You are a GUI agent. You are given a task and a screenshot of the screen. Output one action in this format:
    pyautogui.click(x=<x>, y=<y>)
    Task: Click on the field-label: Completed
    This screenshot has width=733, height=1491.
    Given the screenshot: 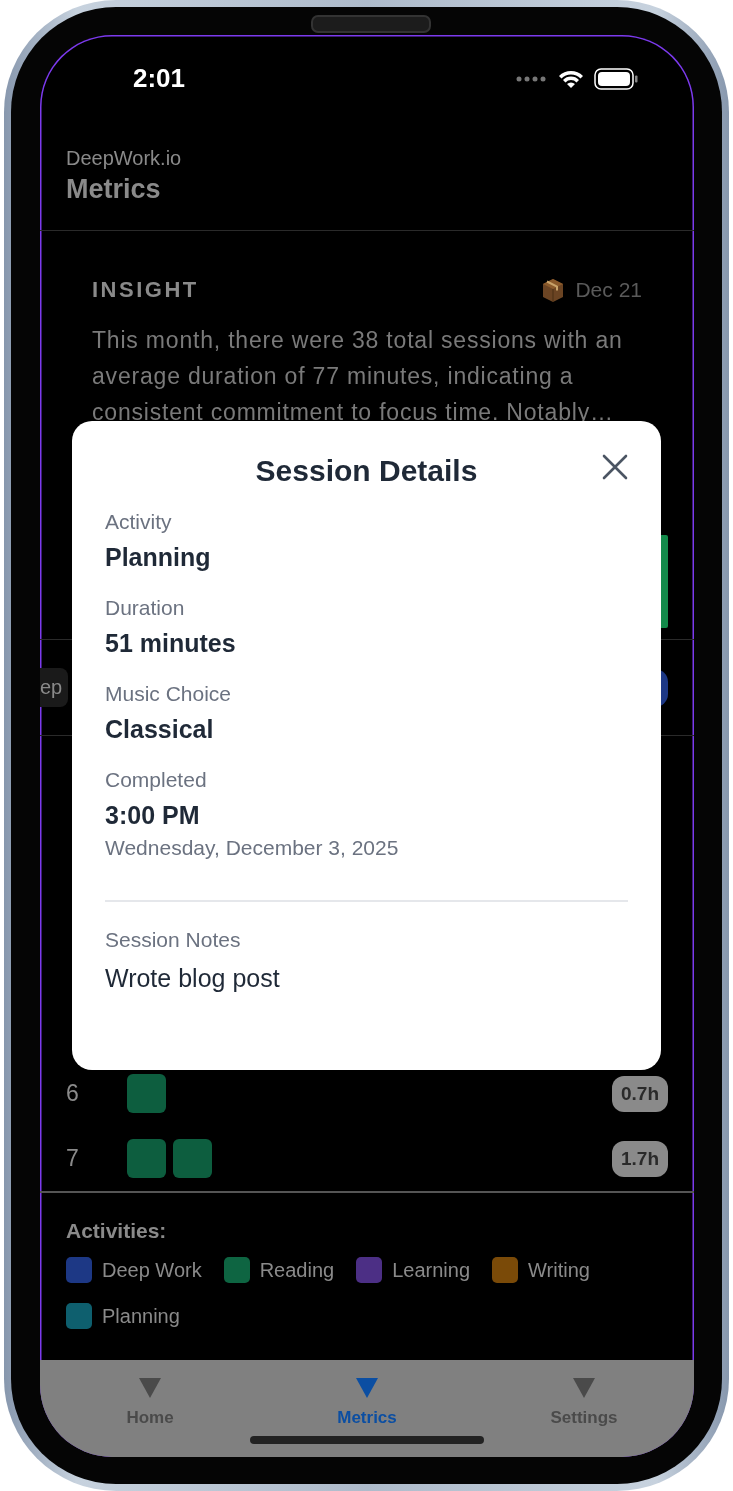 What is the action you would take?
    pyautogui.click(x=156, y=780)
    